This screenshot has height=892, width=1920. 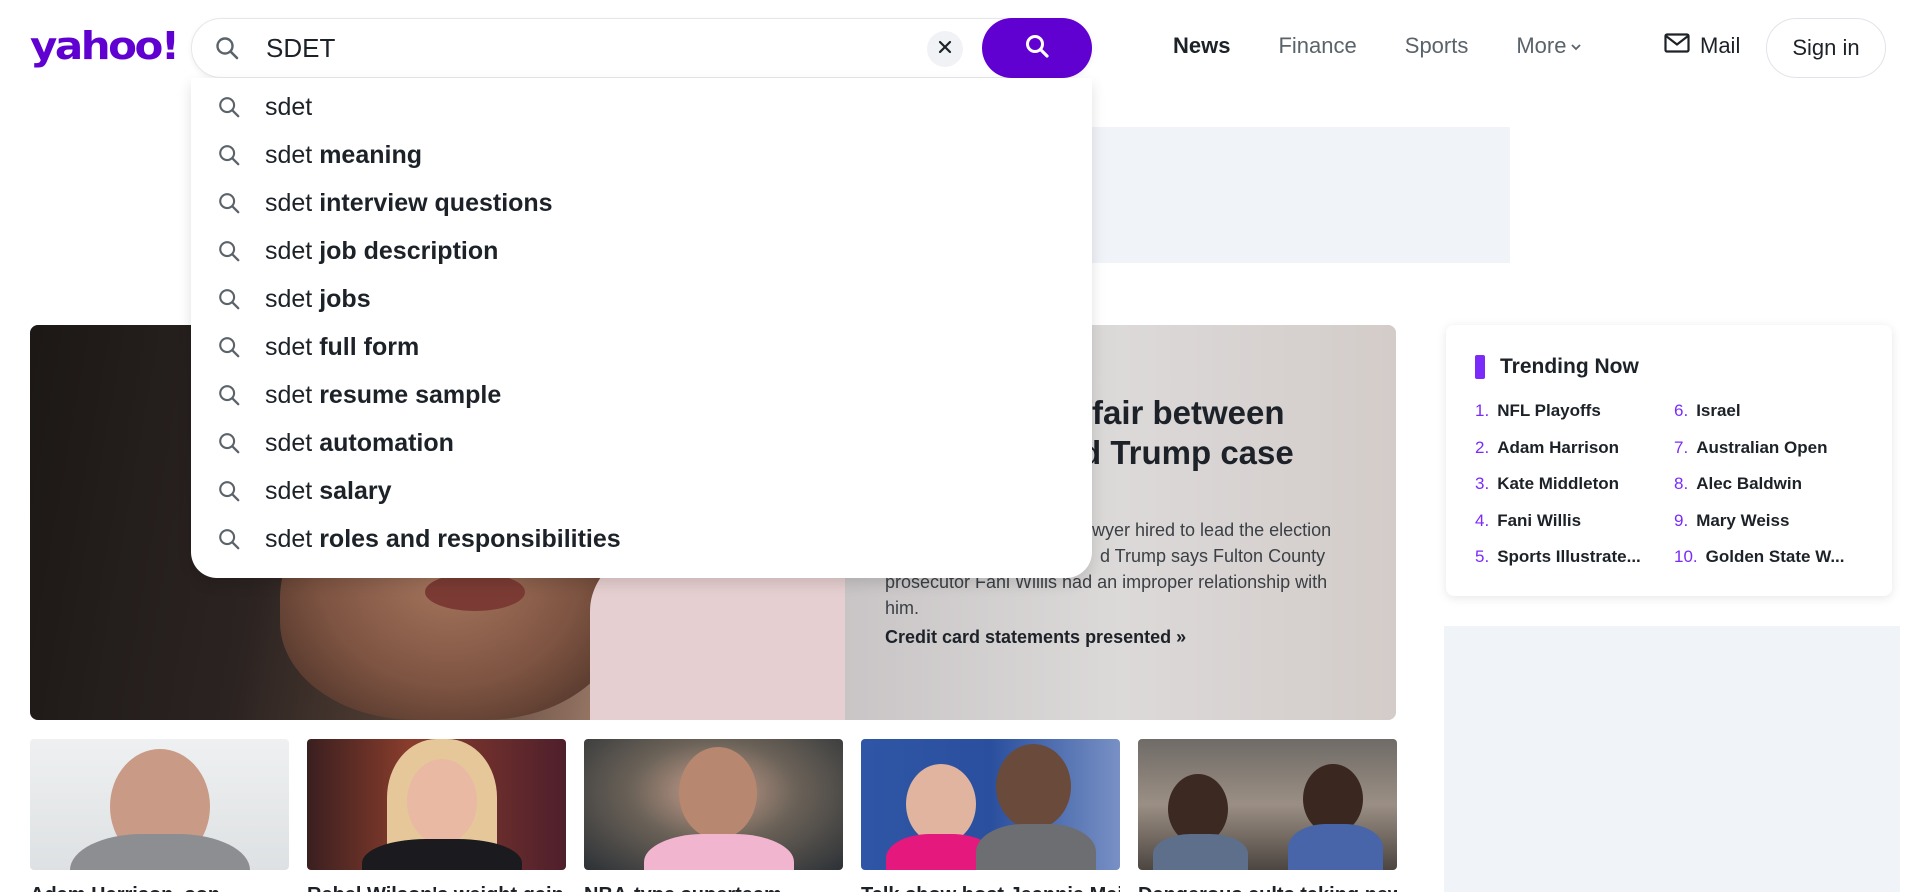 I want to click on close-icon, so click(x=945, y=49).